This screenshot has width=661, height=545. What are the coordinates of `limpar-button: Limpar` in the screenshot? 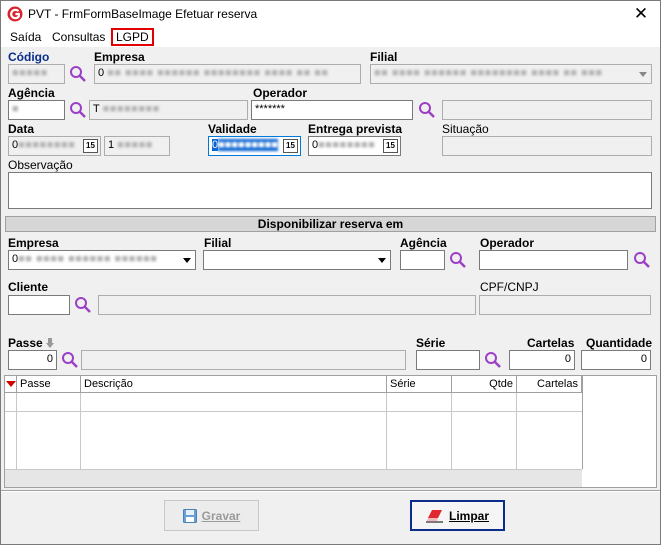 It's located at (457, 515).